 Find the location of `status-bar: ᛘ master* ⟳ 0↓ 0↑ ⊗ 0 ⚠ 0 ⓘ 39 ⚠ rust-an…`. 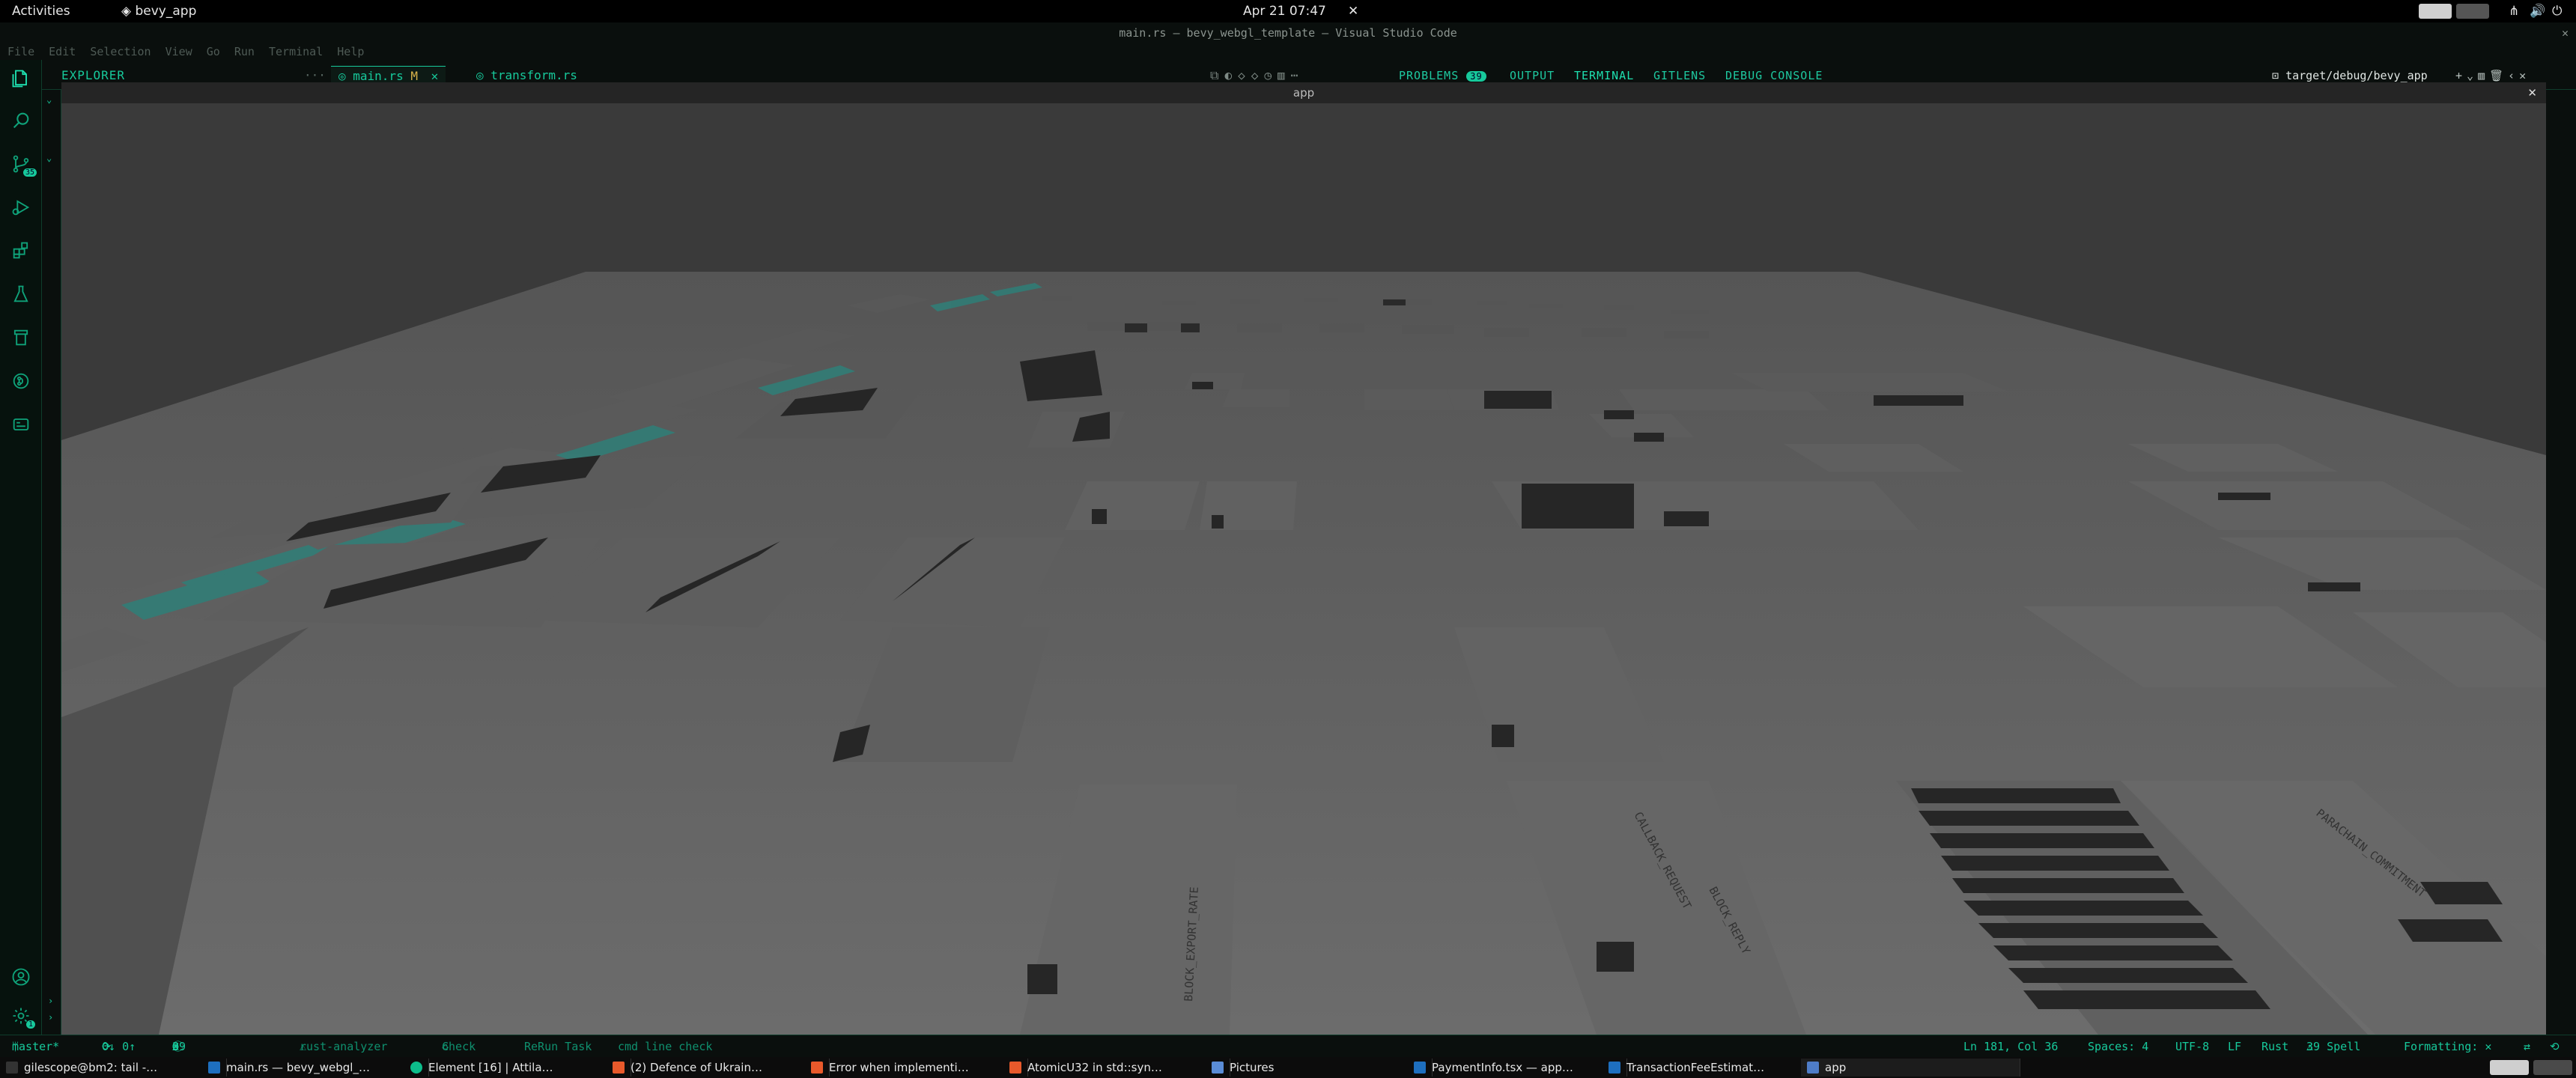

status-bar: ᛘ master* ⟳ 0↓ 0↑ ⊗ 0 ⚠ 0 ⓘ 39 ⚠ rust-an… is located at coordinates (1288, 1046).